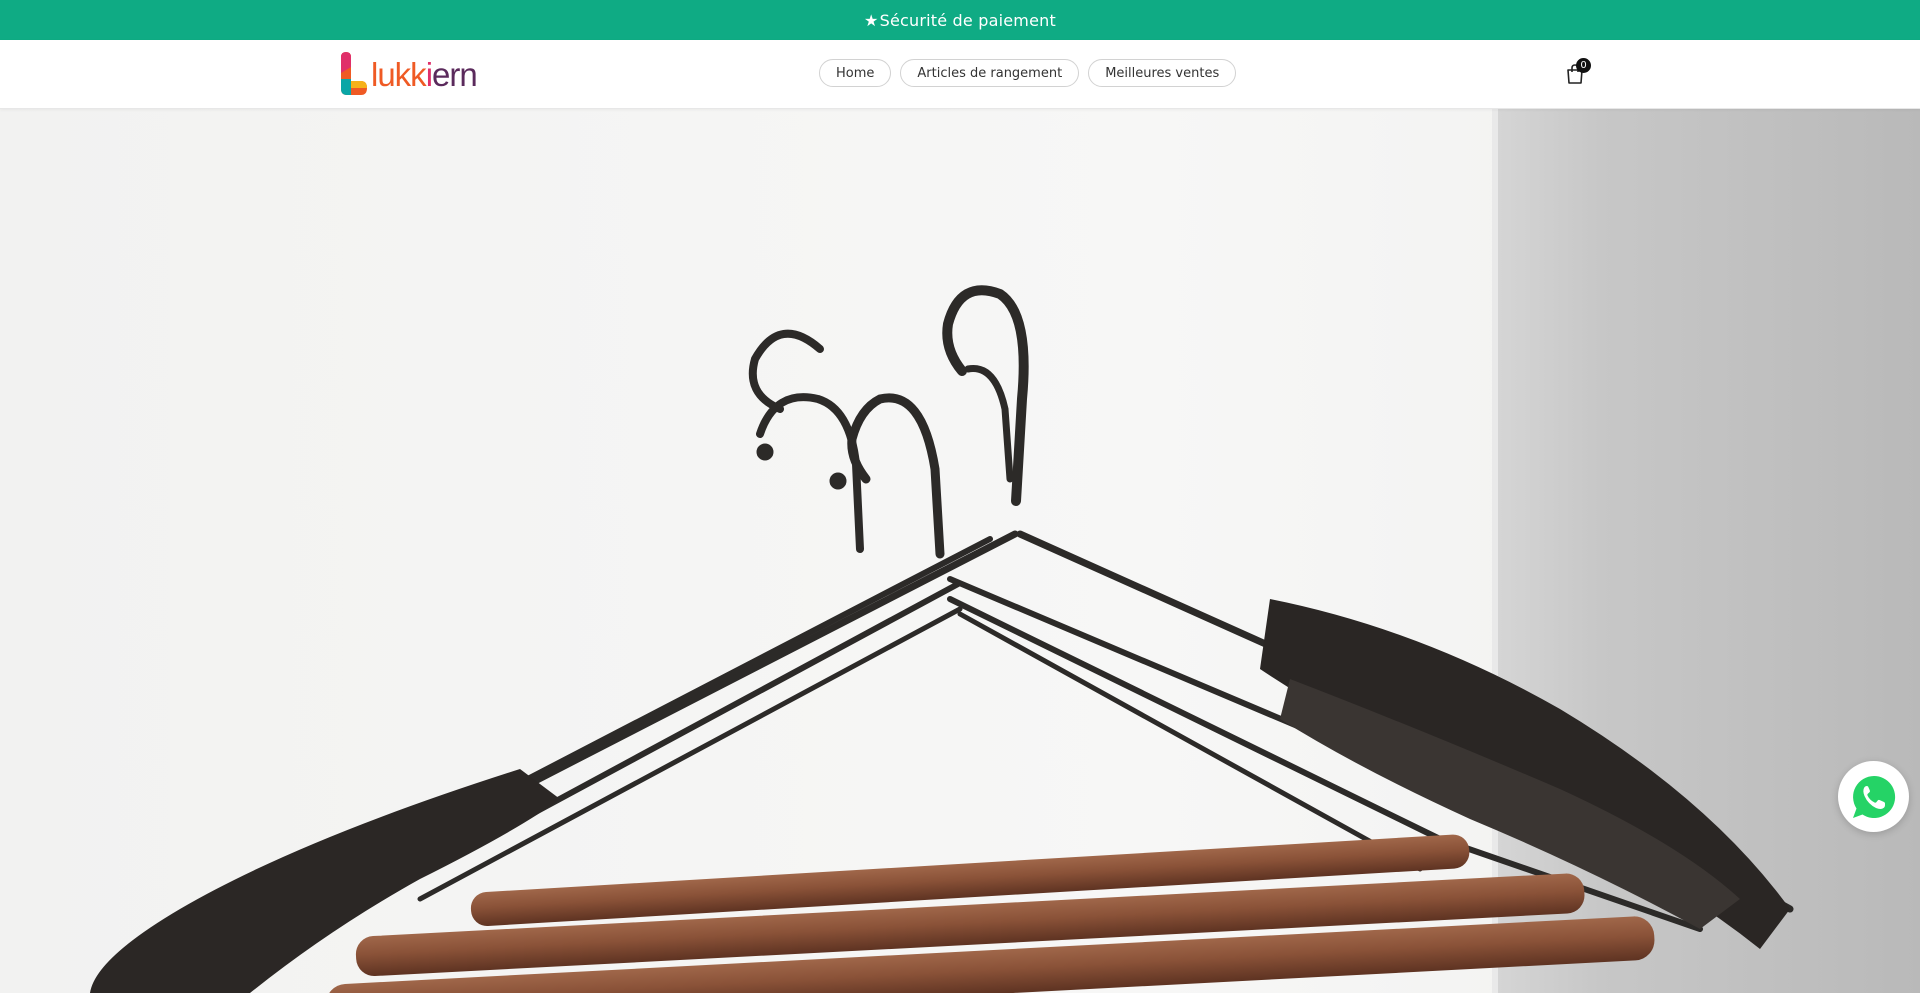  Describe the element at coordinates (855, 73) in the screenshot. I see `nav-home: Home` at that location.